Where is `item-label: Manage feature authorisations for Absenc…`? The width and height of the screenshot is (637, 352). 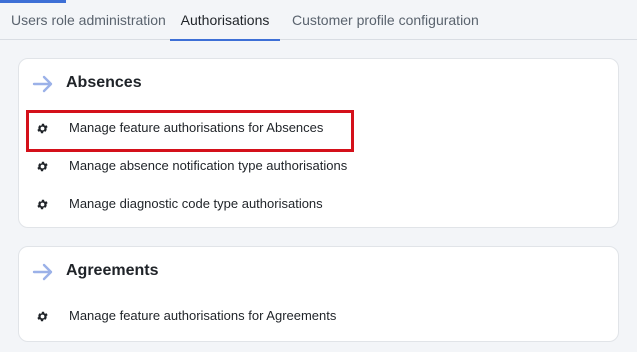
item-label: Manage feature authorisations for Absenc… is located at coordinates (196, 127).